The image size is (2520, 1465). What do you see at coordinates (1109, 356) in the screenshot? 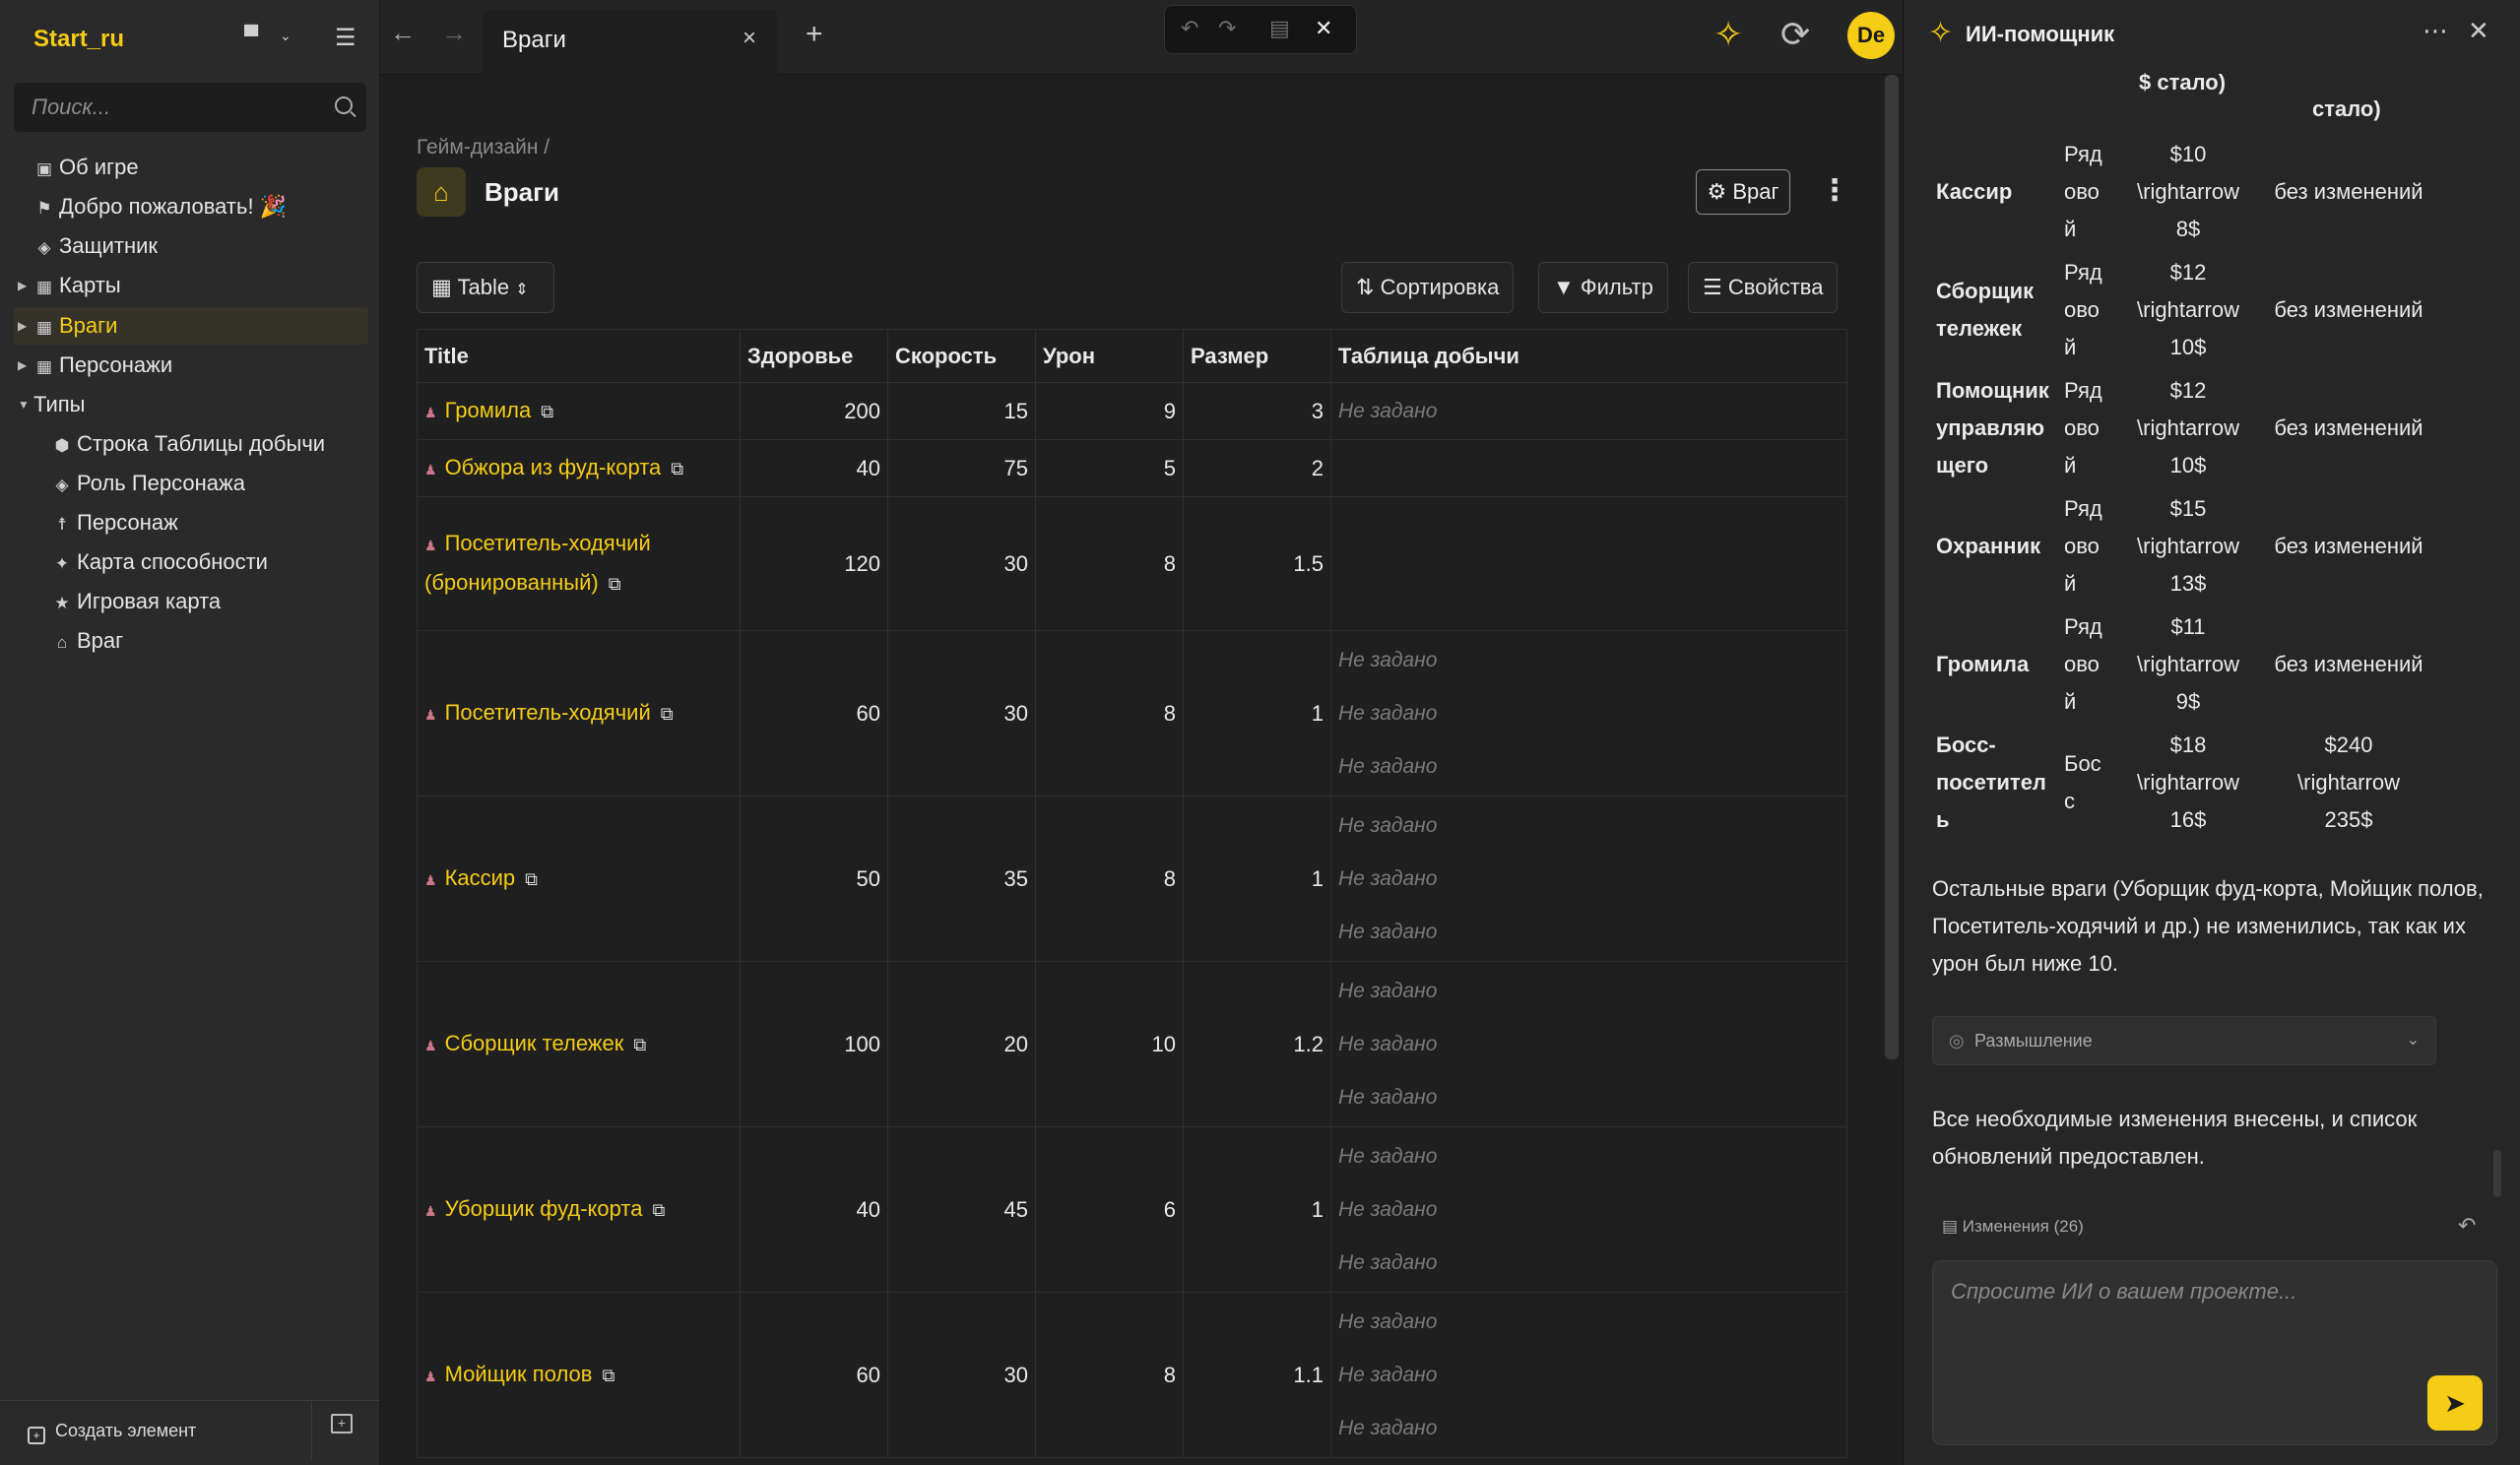
I see `column-header: Урон` at bounding box center [1109, 356].